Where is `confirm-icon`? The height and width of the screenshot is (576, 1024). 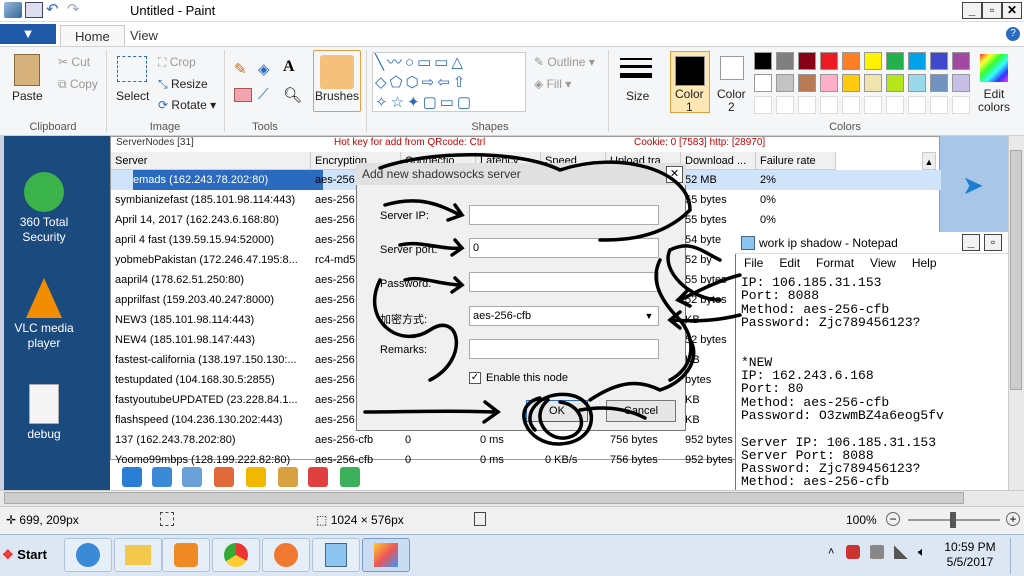 confirm-icon is located at coordinates (350, 477).